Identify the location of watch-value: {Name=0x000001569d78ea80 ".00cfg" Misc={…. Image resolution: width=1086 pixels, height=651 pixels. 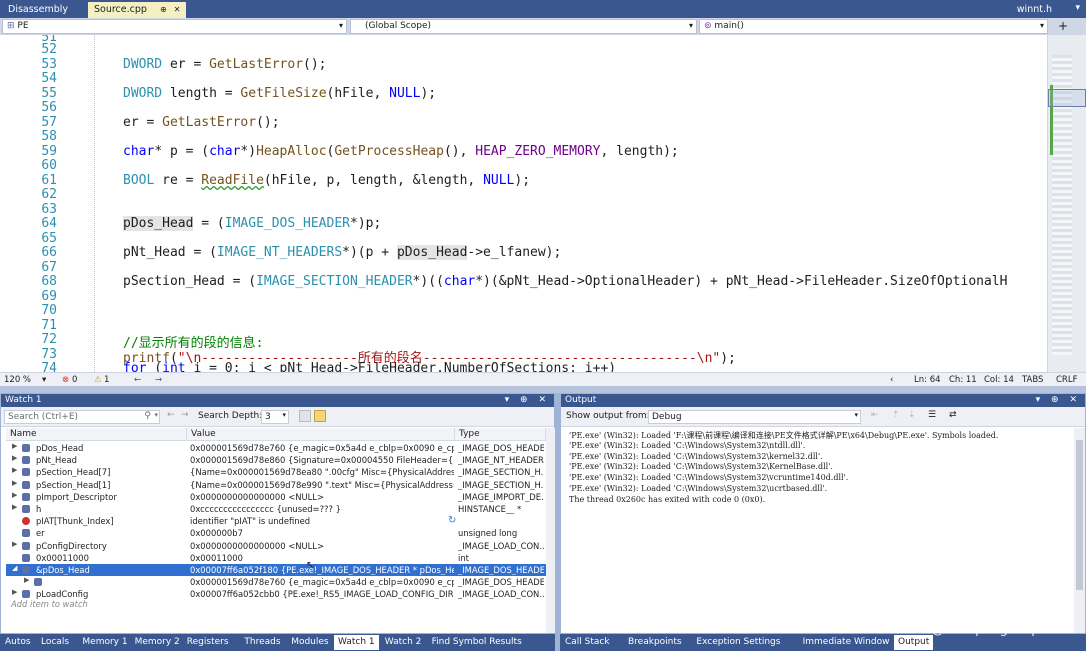
(322, 472).